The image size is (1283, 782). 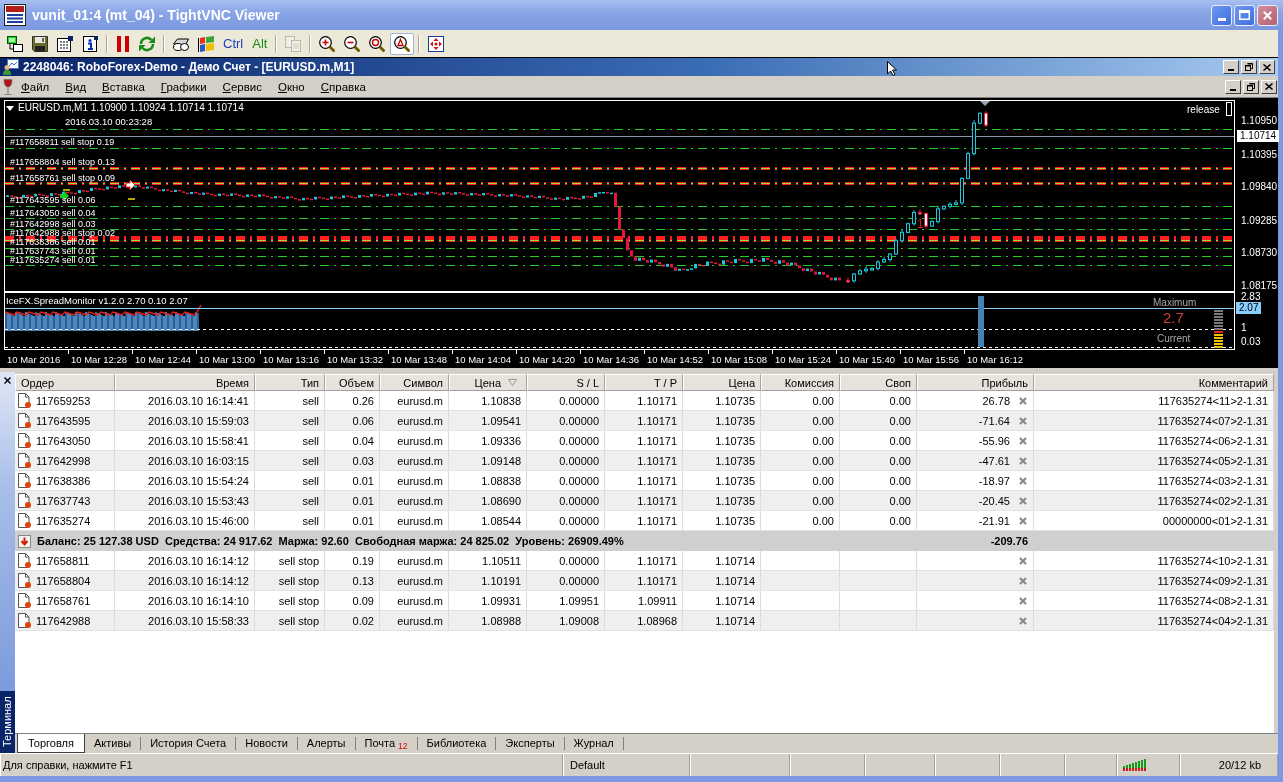 I want to click on tab: История Счета, so click(x=189, y=743).